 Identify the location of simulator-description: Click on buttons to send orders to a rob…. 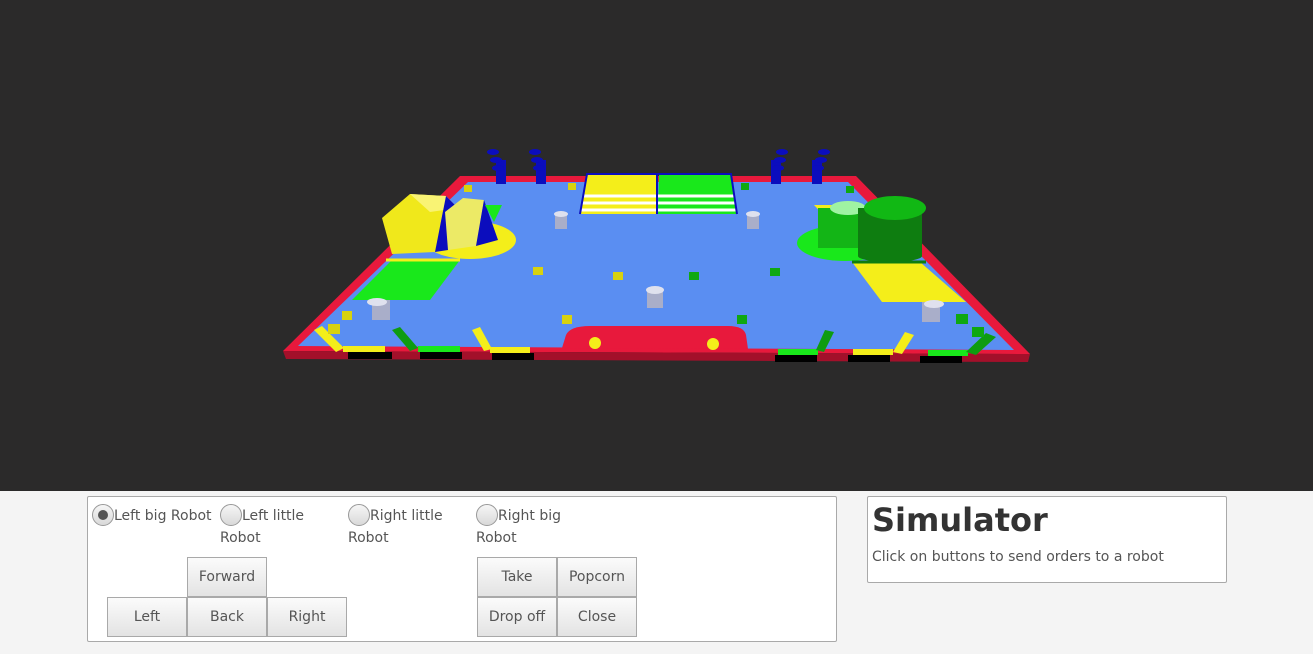
(1018, 557).